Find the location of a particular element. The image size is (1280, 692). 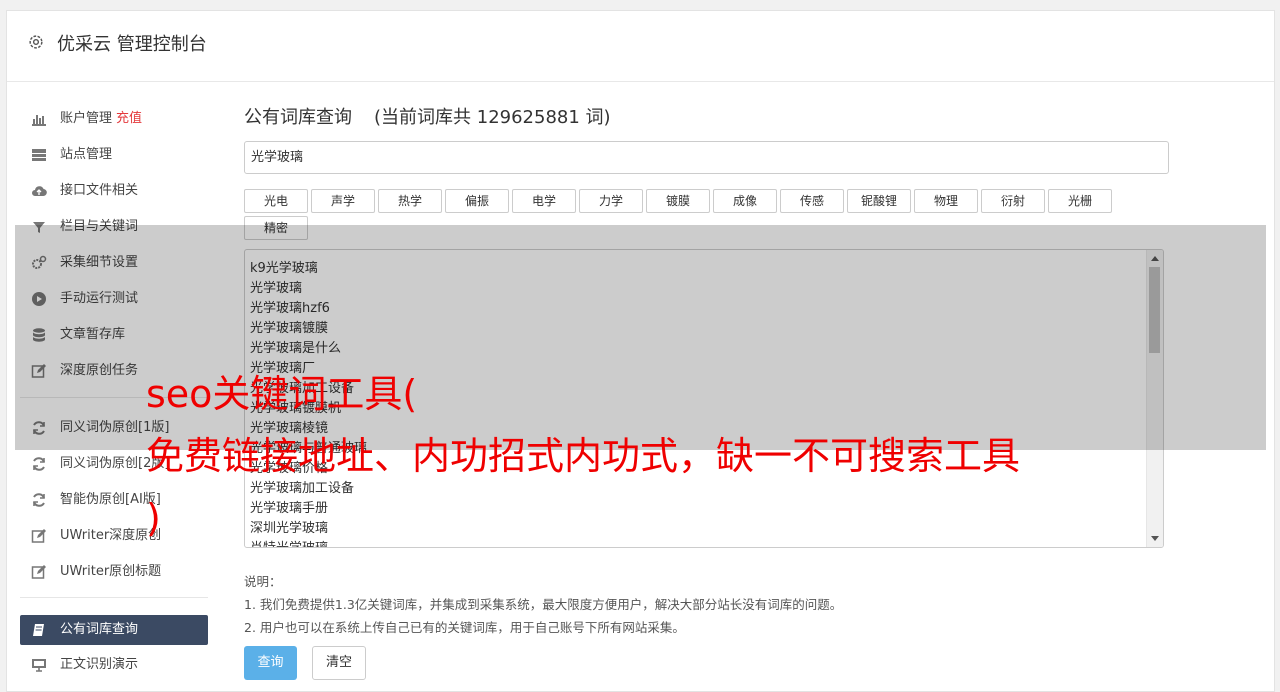

sidebar-item-sites: 站点管理 is located at coordinates (114, 155).